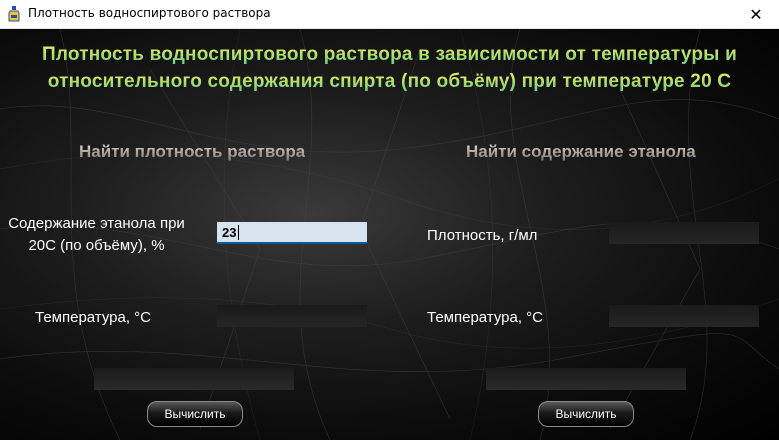 The width and height of the screenshot is (779, 440). What do you see at coordinates (192, 151) in the screenshot?
I see `left-section-title: Найти плотность раствора` at bounding box center [192, 151].